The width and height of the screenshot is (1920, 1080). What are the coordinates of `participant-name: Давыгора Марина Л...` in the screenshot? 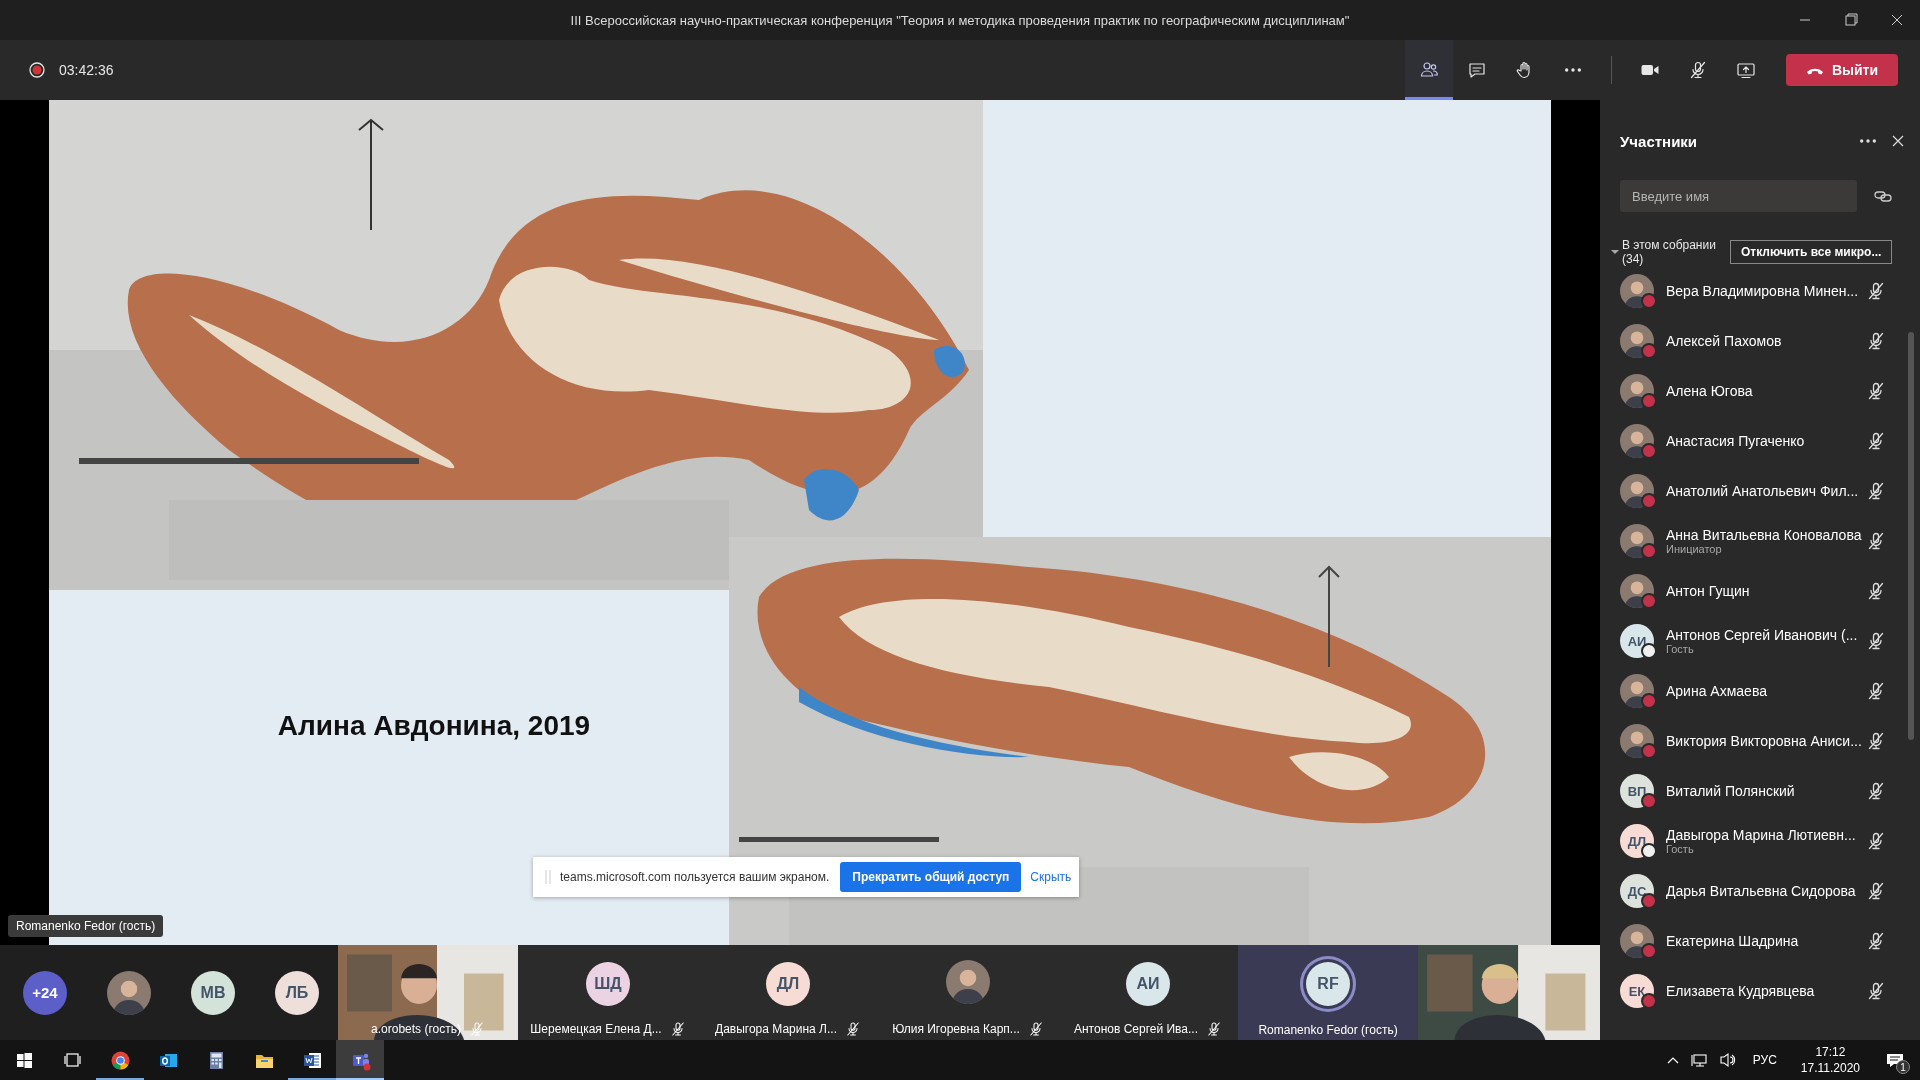 It's located at (776, 1029).